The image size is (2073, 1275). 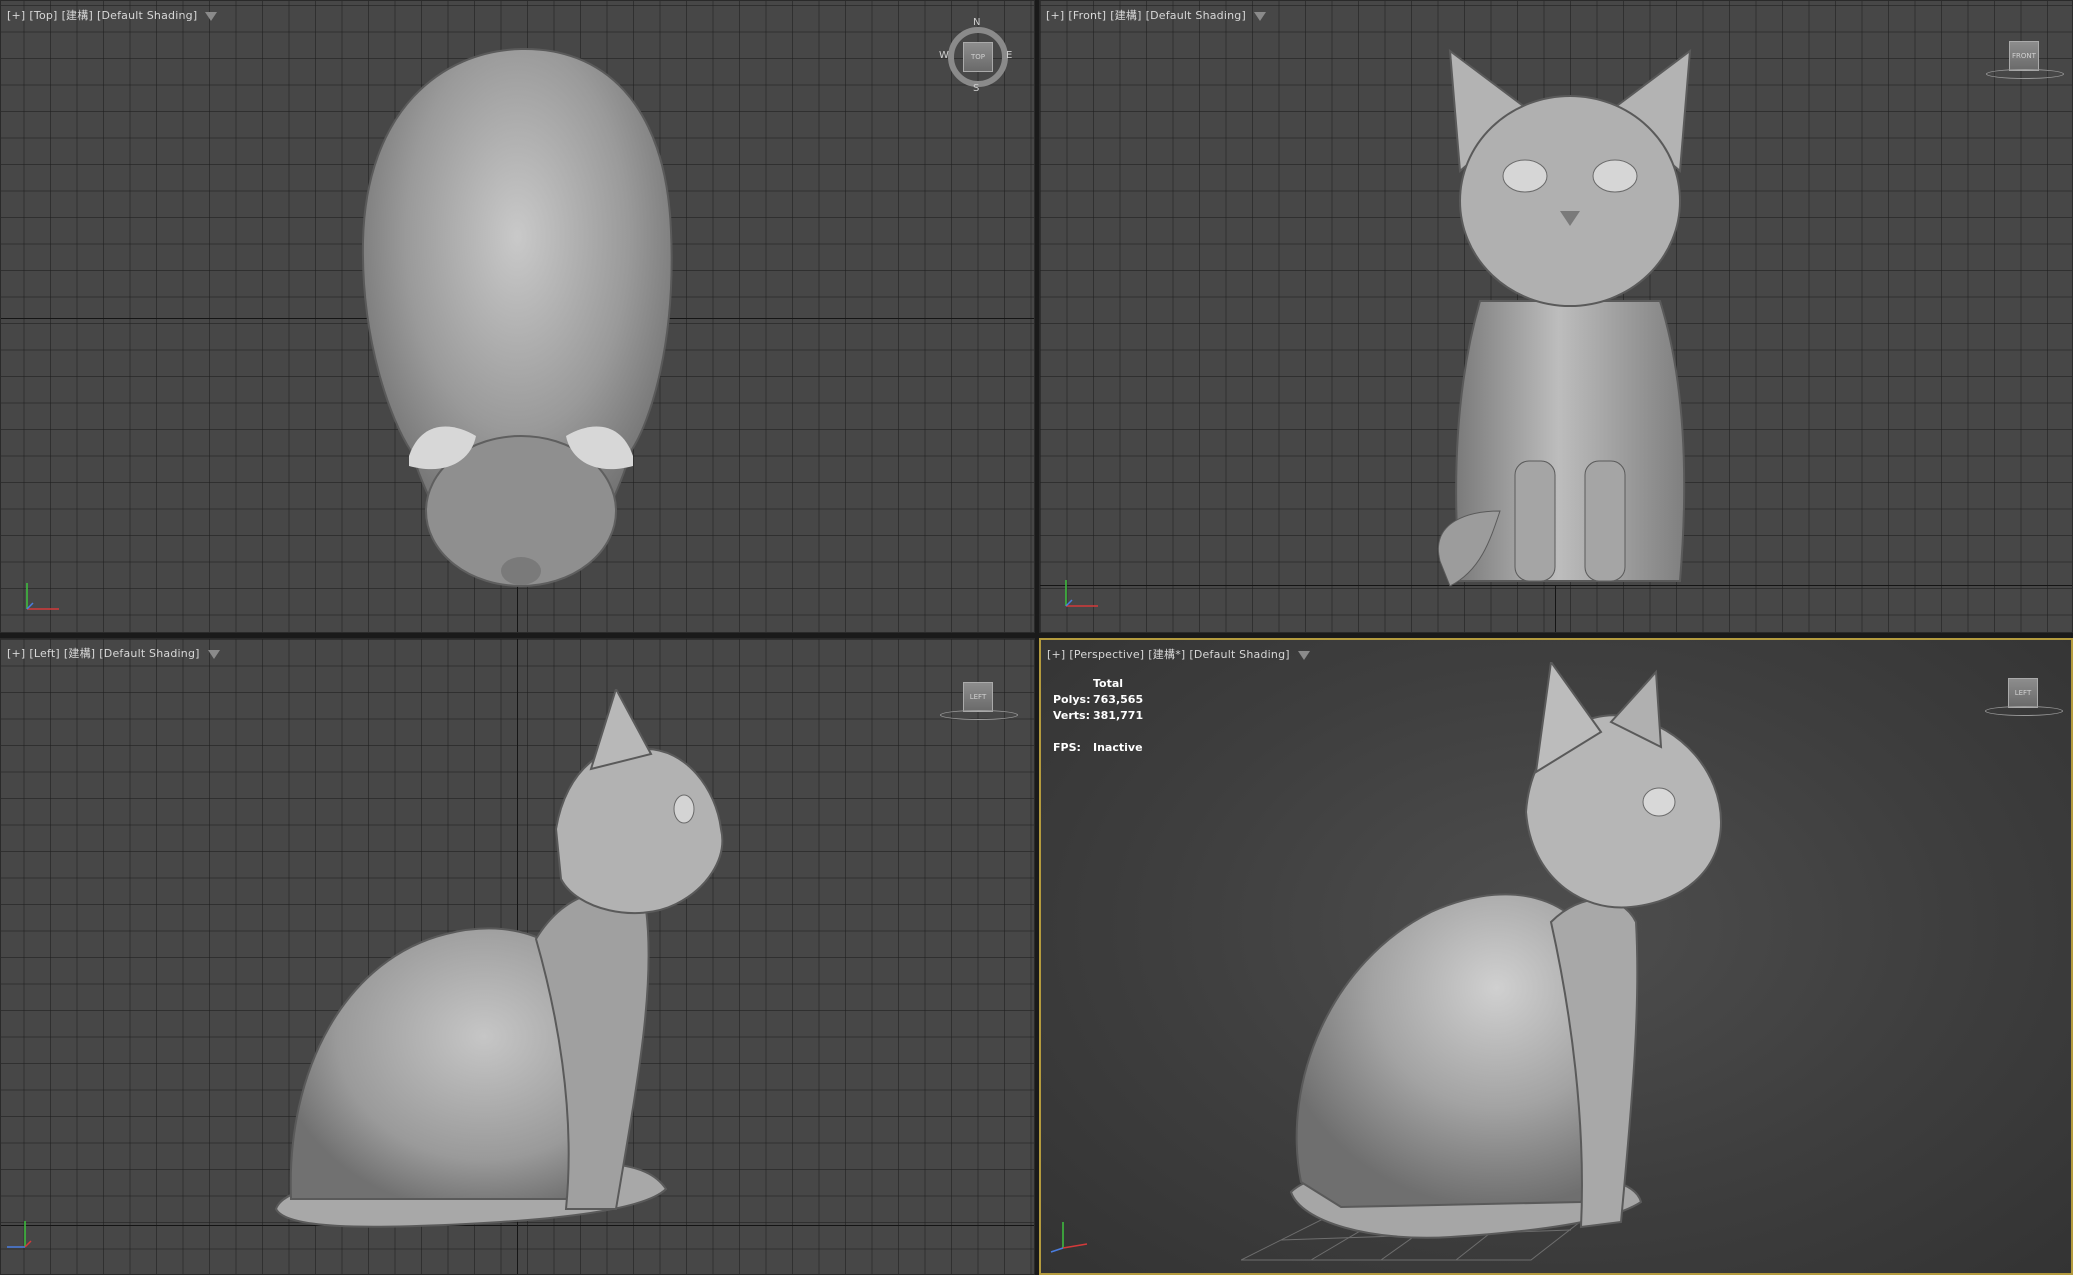 What do you see at coordinates (1118, 715) in the screenshot?
I see `stats-verts-value: 381,771` at bounding box center [1118, 715].